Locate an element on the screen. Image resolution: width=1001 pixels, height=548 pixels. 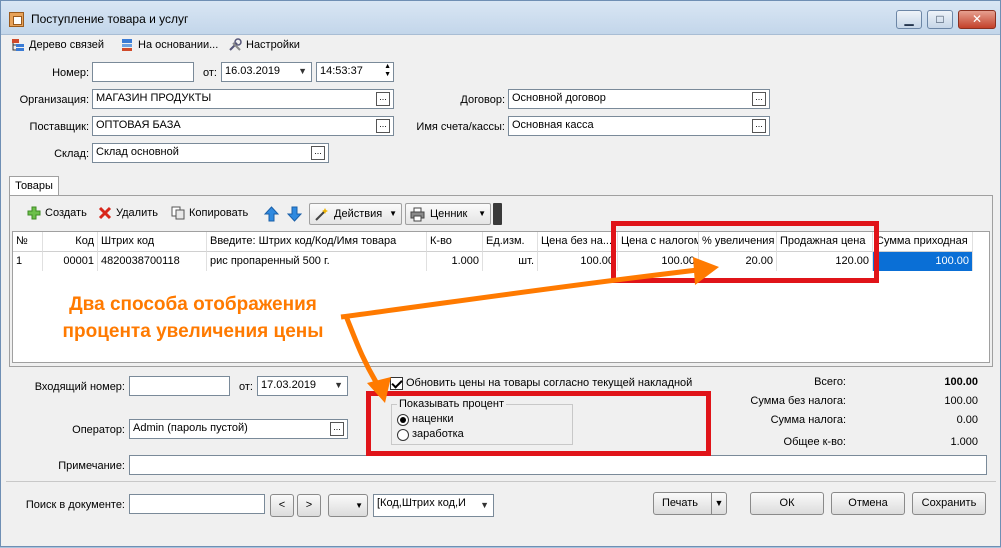
annotation-arrows is located at coordinates (529, 330).